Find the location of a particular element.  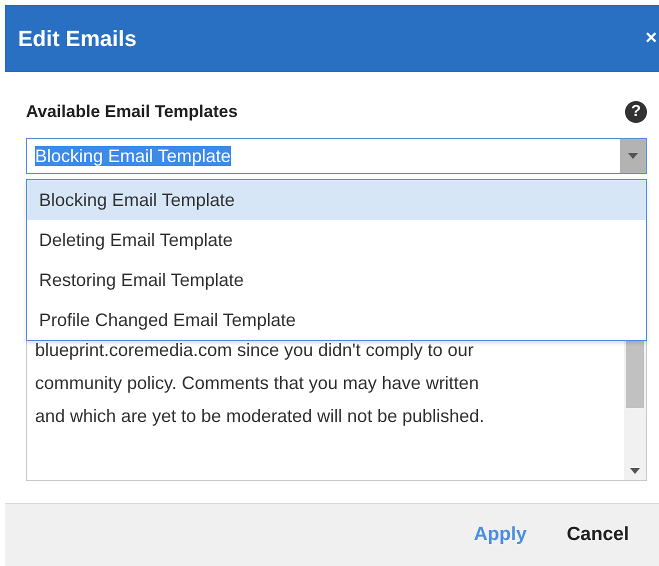

field-label: Available Email Templates is located at coordinates (132, 112).